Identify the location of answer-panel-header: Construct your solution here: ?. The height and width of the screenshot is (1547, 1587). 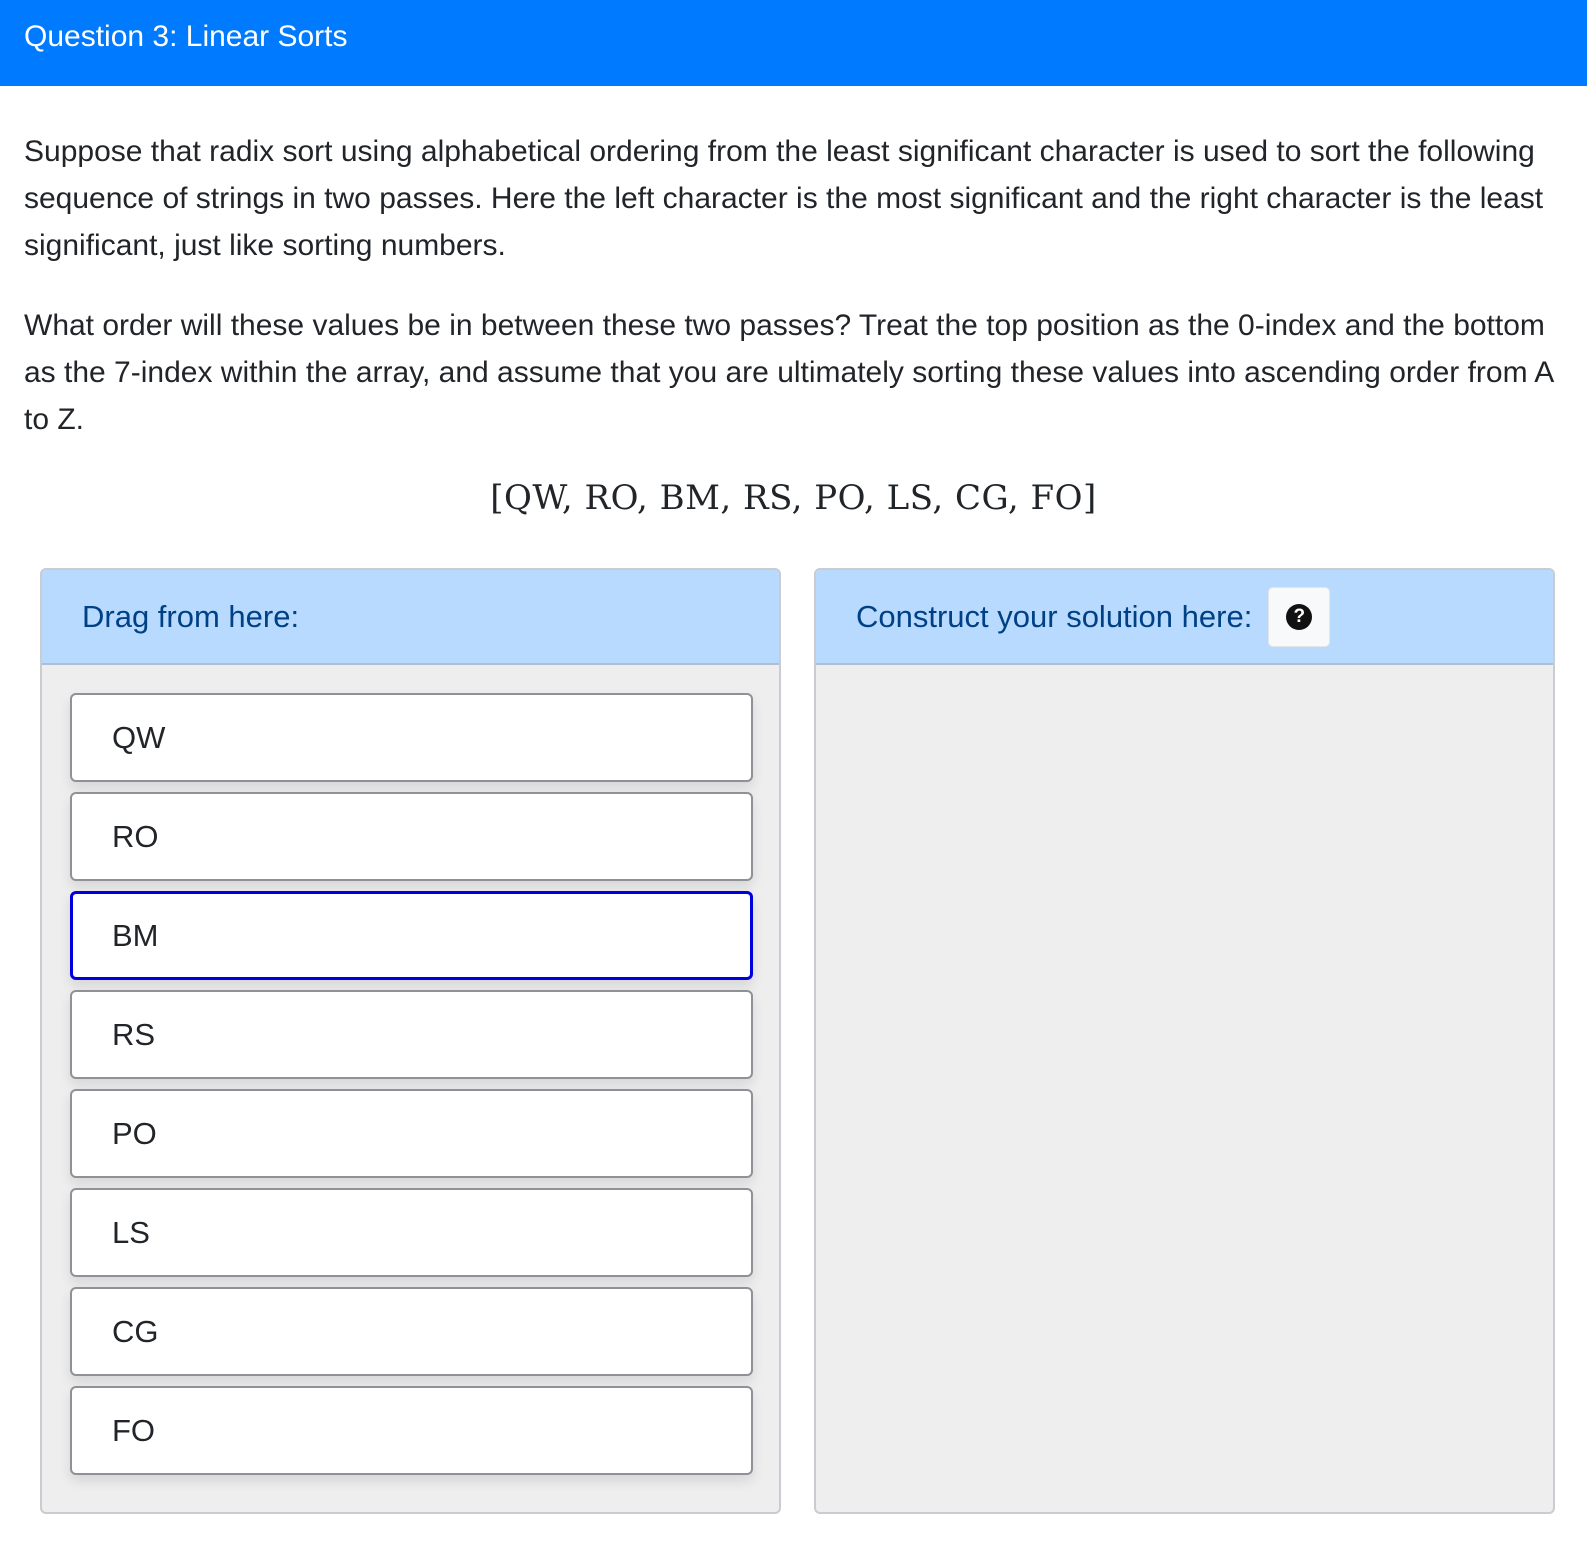
(1184, 617).